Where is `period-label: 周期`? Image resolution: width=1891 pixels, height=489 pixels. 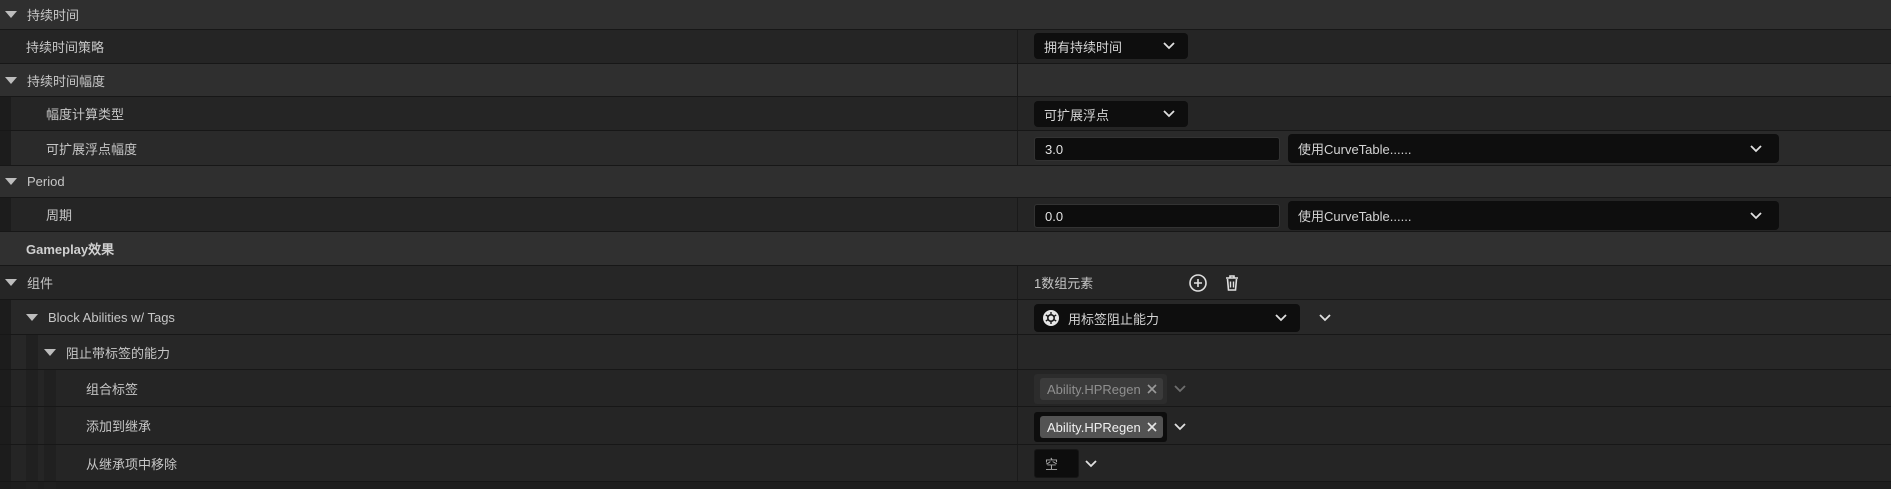 period-label: 周期 is located at coordinates (59, 215).